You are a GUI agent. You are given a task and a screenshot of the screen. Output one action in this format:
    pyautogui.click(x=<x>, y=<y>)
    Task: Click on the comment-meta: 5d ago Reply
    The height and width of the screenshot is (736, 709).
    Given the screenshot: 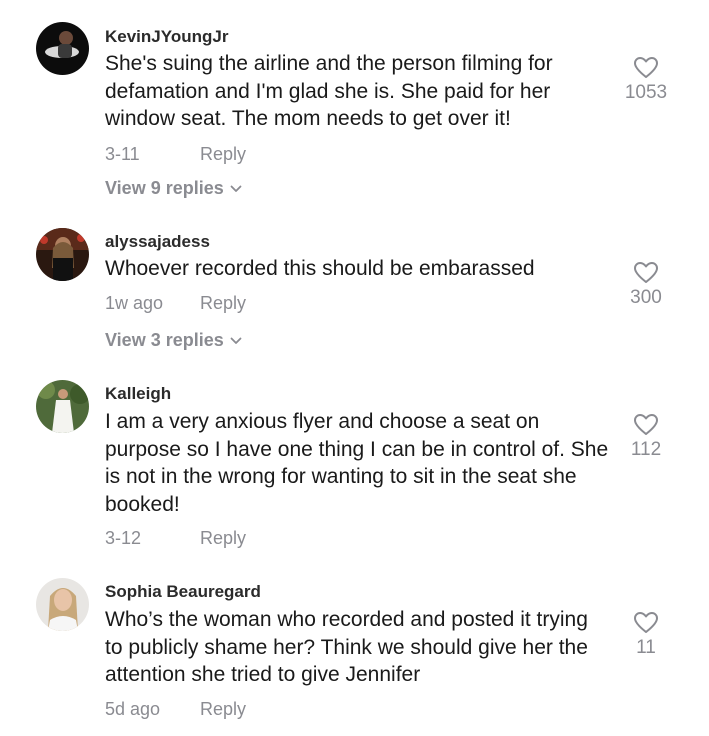 What is the action you would take?
    pyautogui.click(x=175, y=709)
    